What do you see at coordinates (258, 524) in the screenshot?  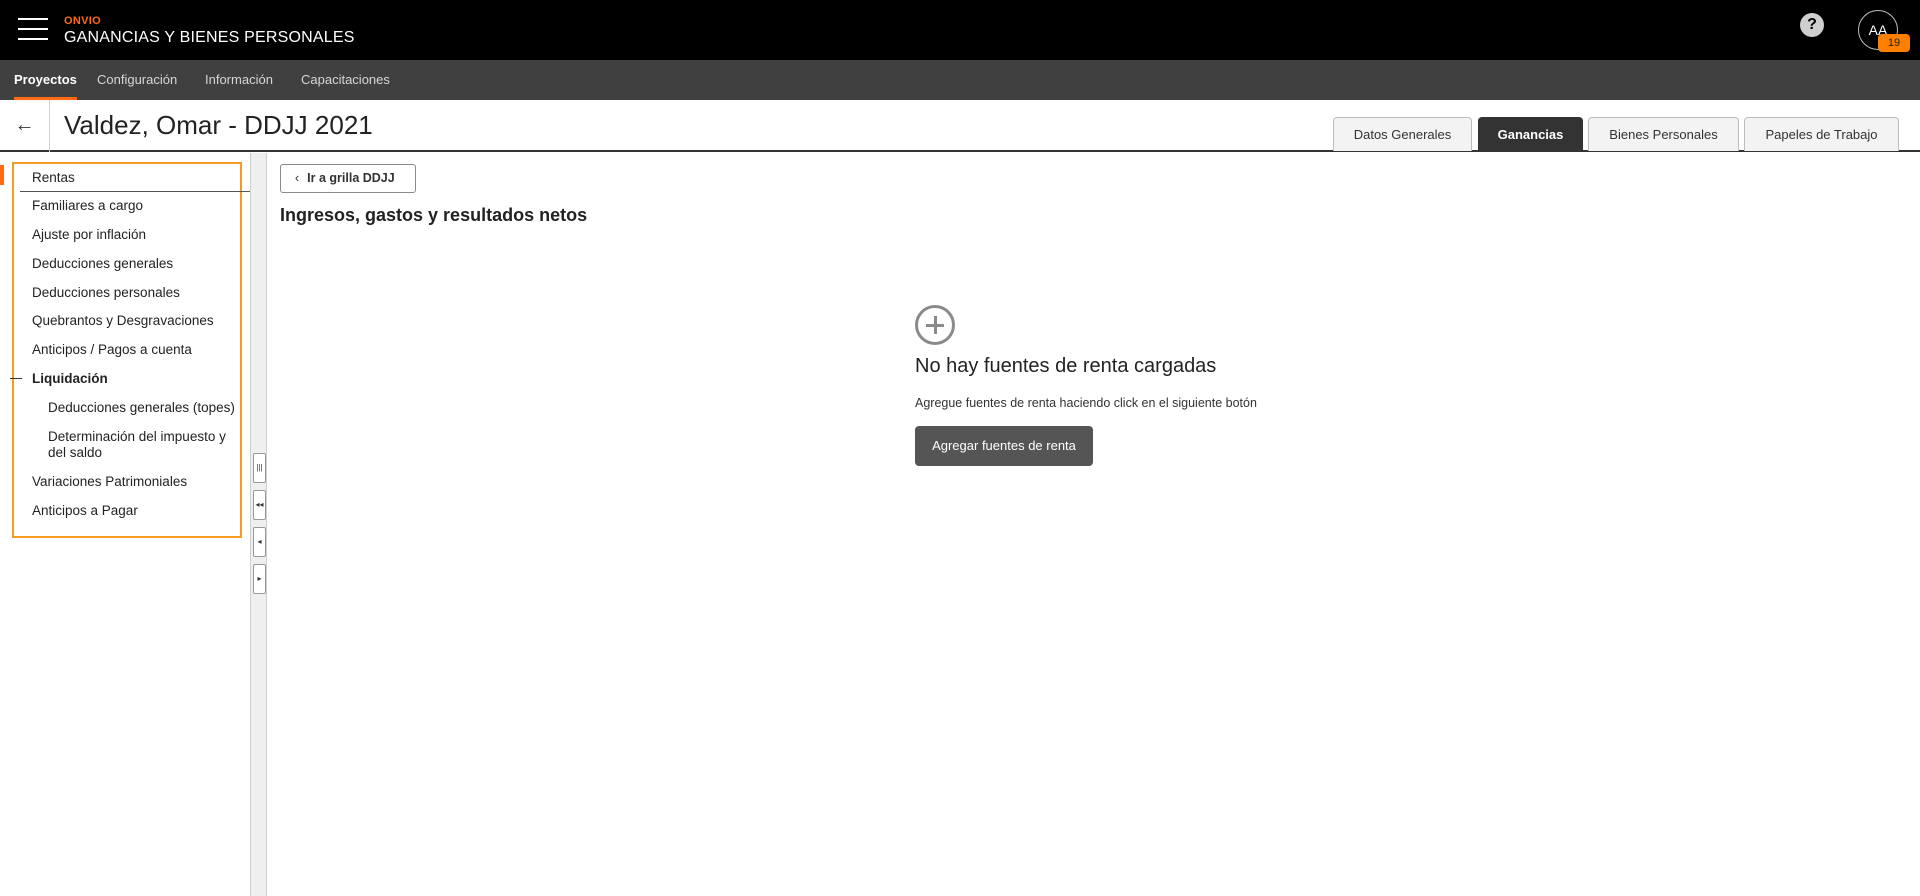 I see `panel-splitter: ||| ◂◂ ◂ ▸` at bounding box center [258, 524].